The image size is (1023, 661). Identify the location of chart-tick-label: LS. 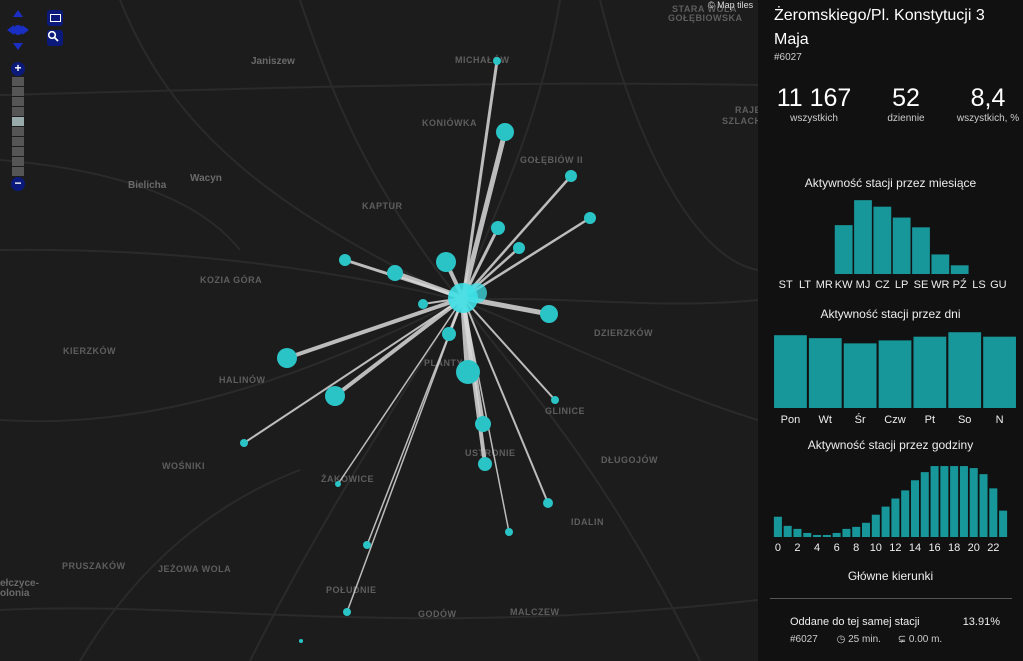
(978, 285).